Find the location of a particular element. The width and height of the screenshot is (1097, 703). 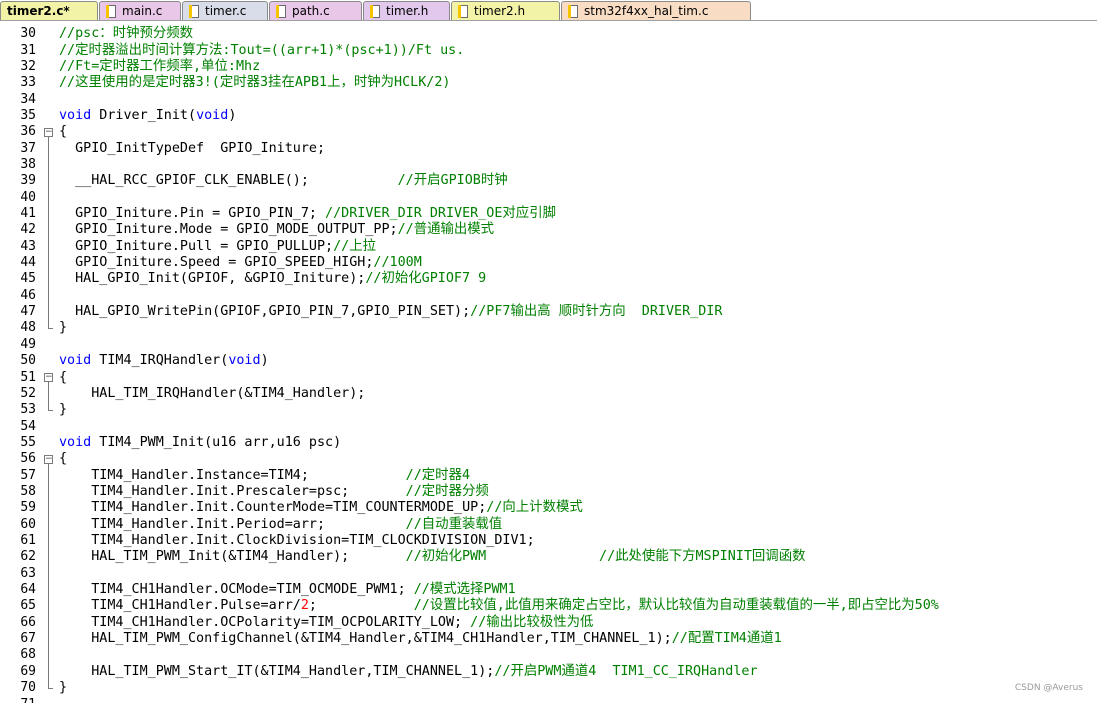

tab-timer-h: timer.h is located at coordinates (406, 10).